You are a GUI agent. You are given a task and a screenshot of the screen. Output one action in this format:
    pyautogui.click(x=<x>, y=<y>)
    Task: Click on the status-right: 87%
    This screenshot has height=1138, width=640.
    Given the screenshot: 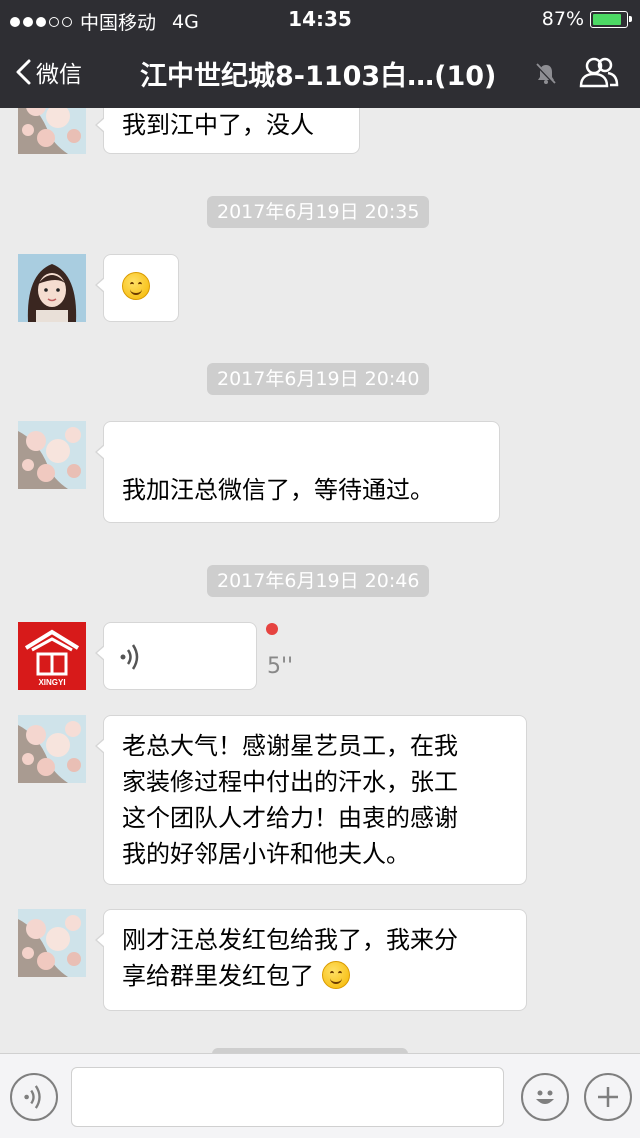 What is the action you would take?
    pyautogui.click(x=586, y=19)
    